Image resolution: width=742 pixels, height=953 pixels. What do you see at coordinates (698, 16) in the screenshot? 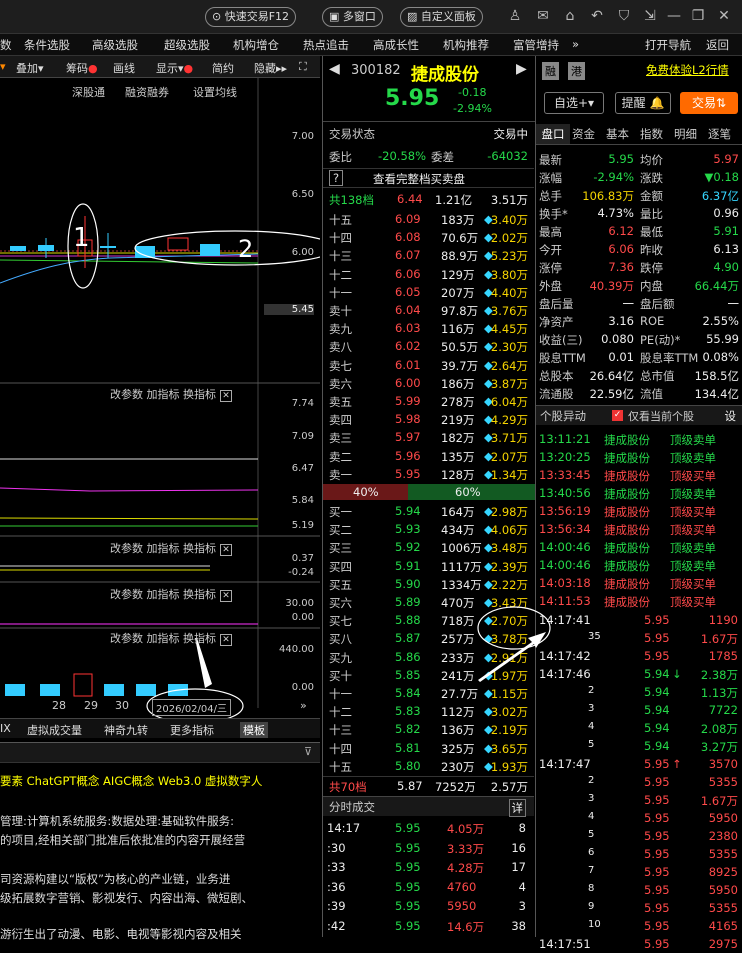
I see `restore-icon: ❐` at bounding box center [698, 16].